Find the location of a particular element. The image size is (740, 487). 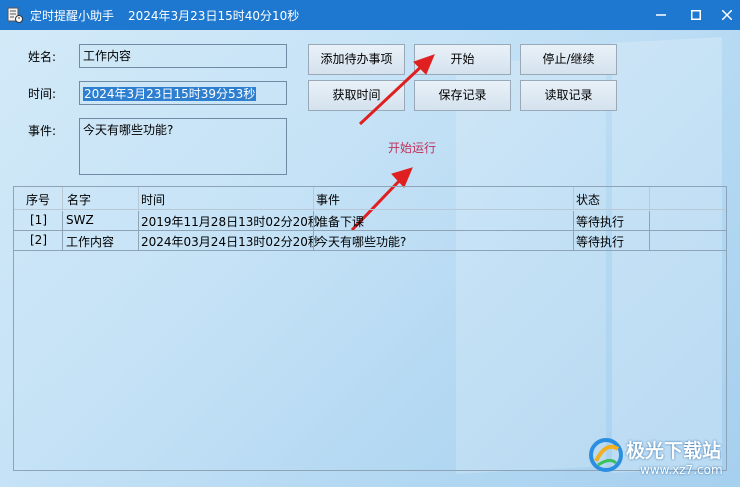

watermark-url: www.xz7.com is located at coordinates (681, 470).